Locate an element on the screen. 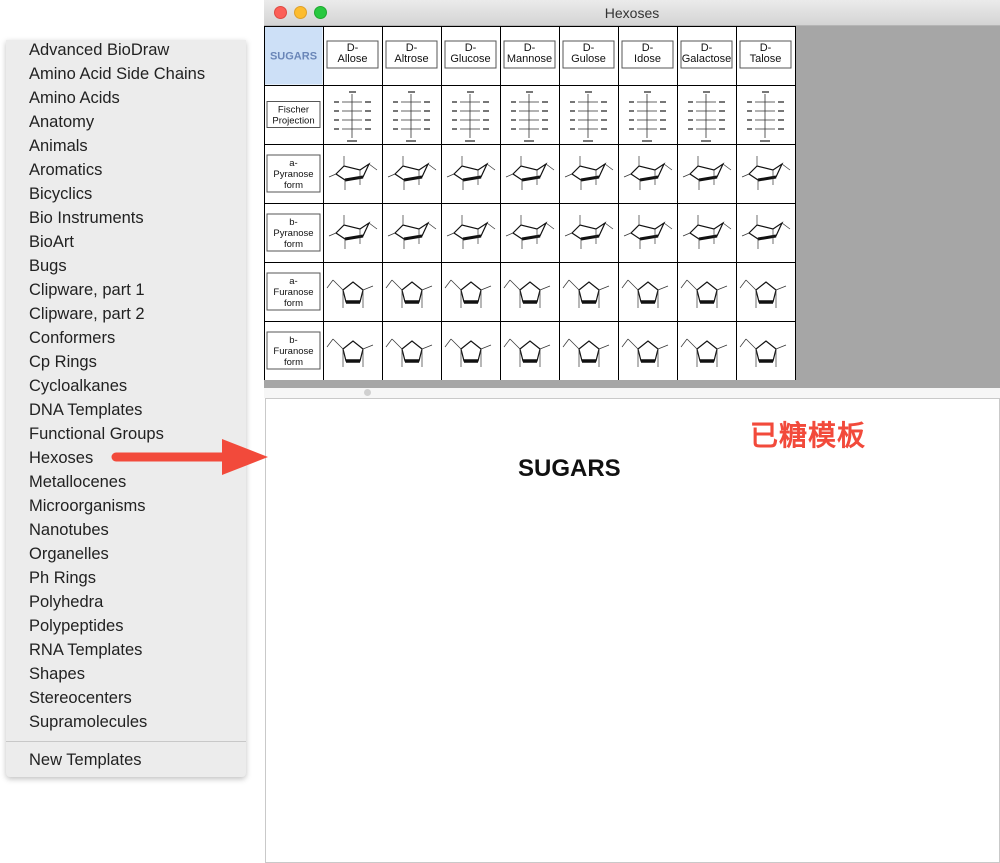  menu-item-amino-acids: Amino Acids is located at coordinates (74, 98).